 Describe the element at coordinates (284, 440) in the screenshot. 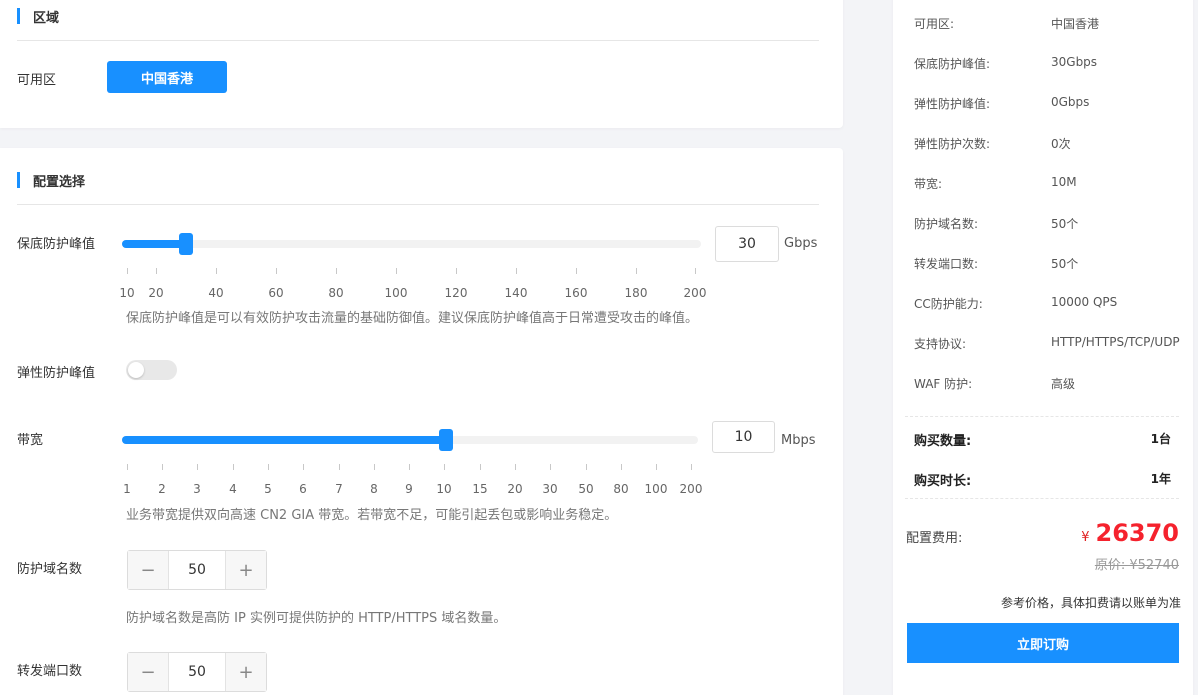

I see `bandwidth-slider-fill` at that location.